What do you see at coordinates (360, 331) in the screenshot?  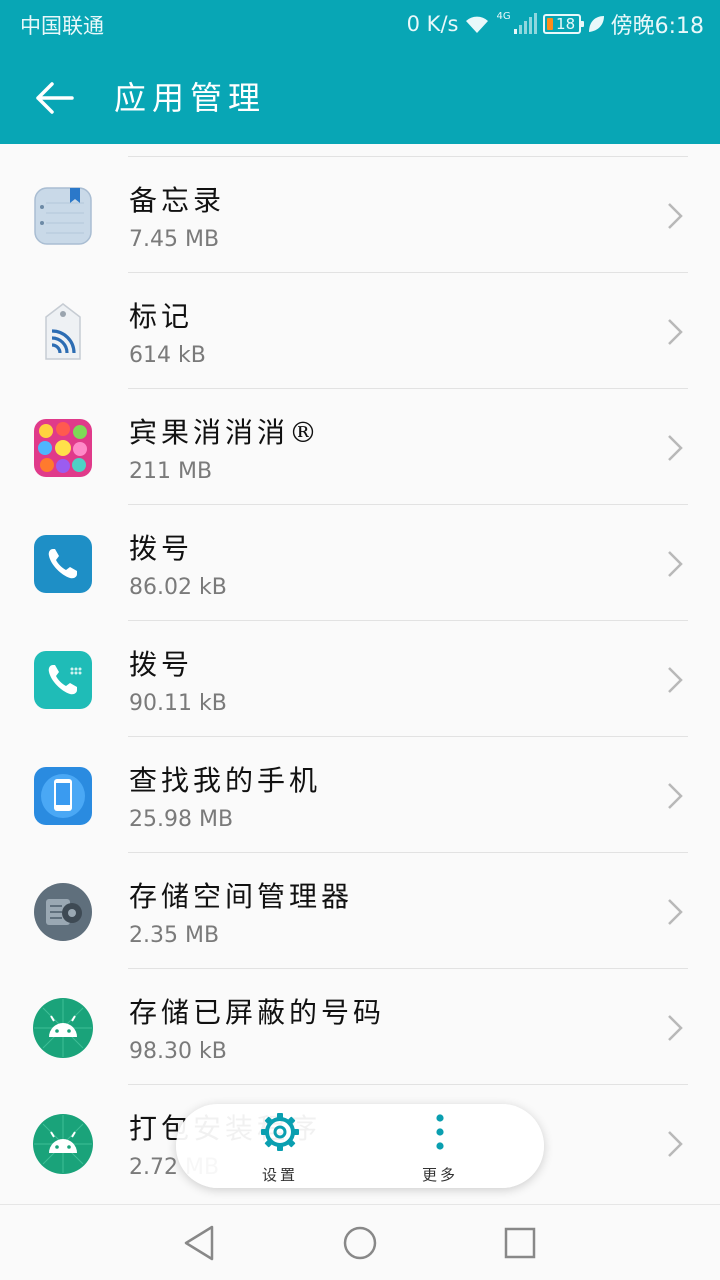 I see `list-item: 标记 614 kB` at bounding box center [360, 331].